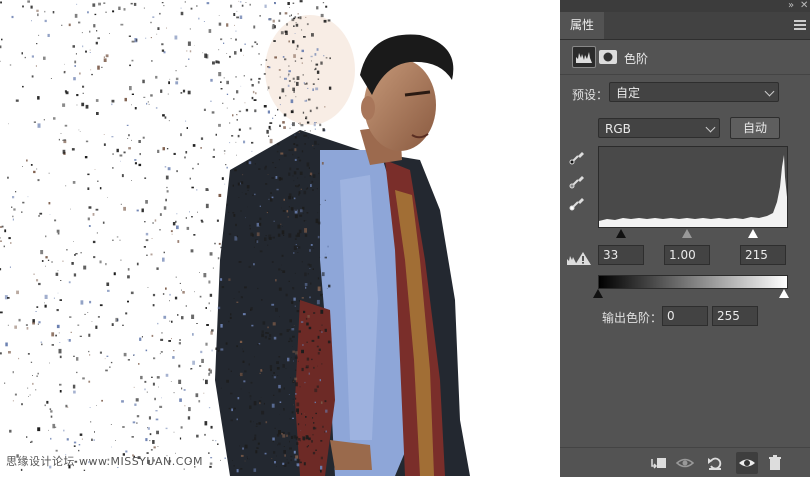 This screenshot has width=810, height=477. Describe the element at coordinates (735, 316) in the screenshot. I see `output-white-field: 255` at that location.